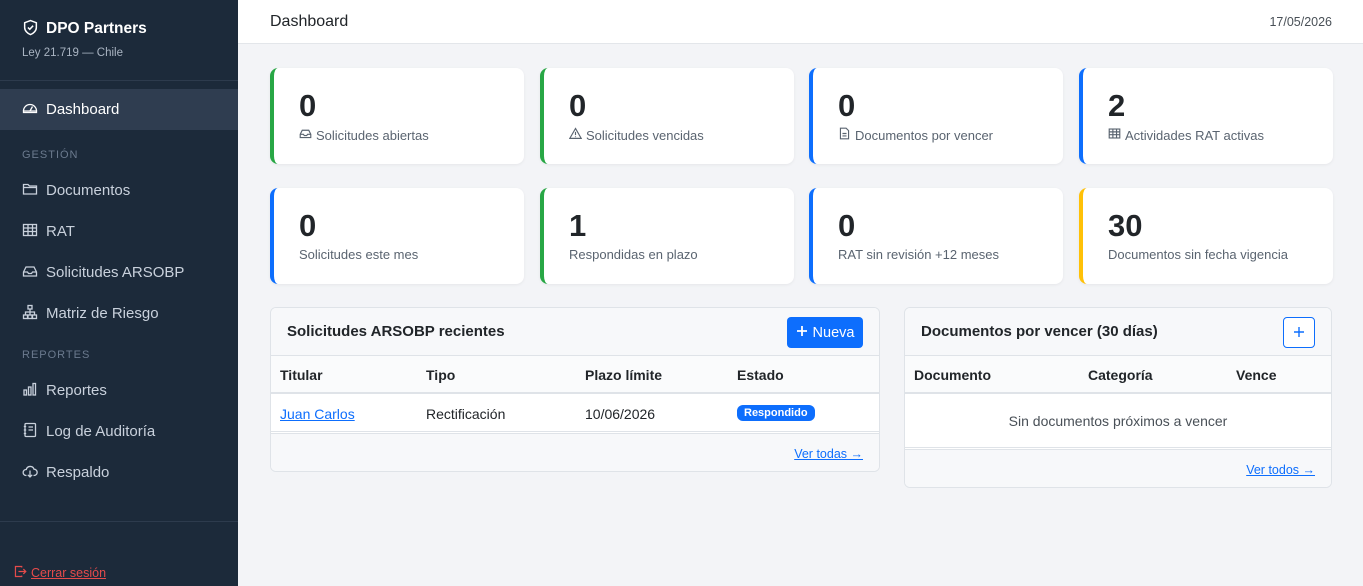 The image size is (1363, 586). What do you see at coordinates (1256, 375) in the screenshot?
I see `column-header: Vence` at bounding box center [1256, 375].